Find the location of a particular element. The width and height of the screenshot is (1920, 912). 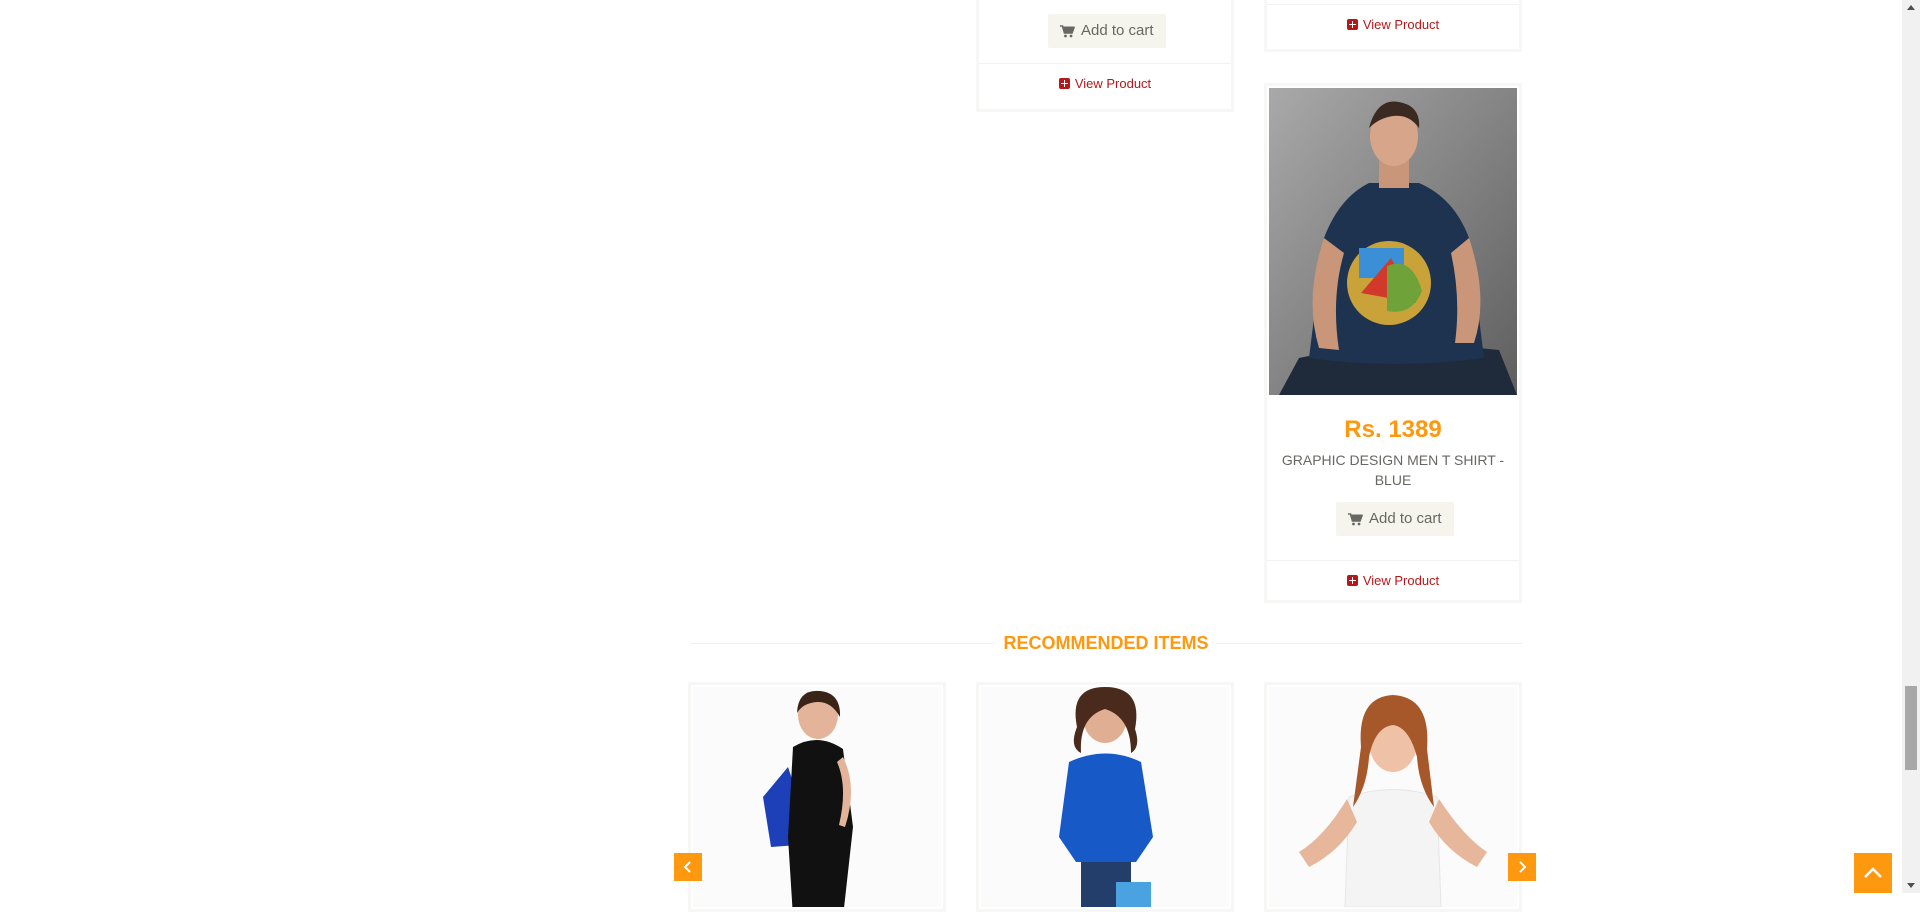

scroll-to-top-button is located at coordinates (1873, 873).